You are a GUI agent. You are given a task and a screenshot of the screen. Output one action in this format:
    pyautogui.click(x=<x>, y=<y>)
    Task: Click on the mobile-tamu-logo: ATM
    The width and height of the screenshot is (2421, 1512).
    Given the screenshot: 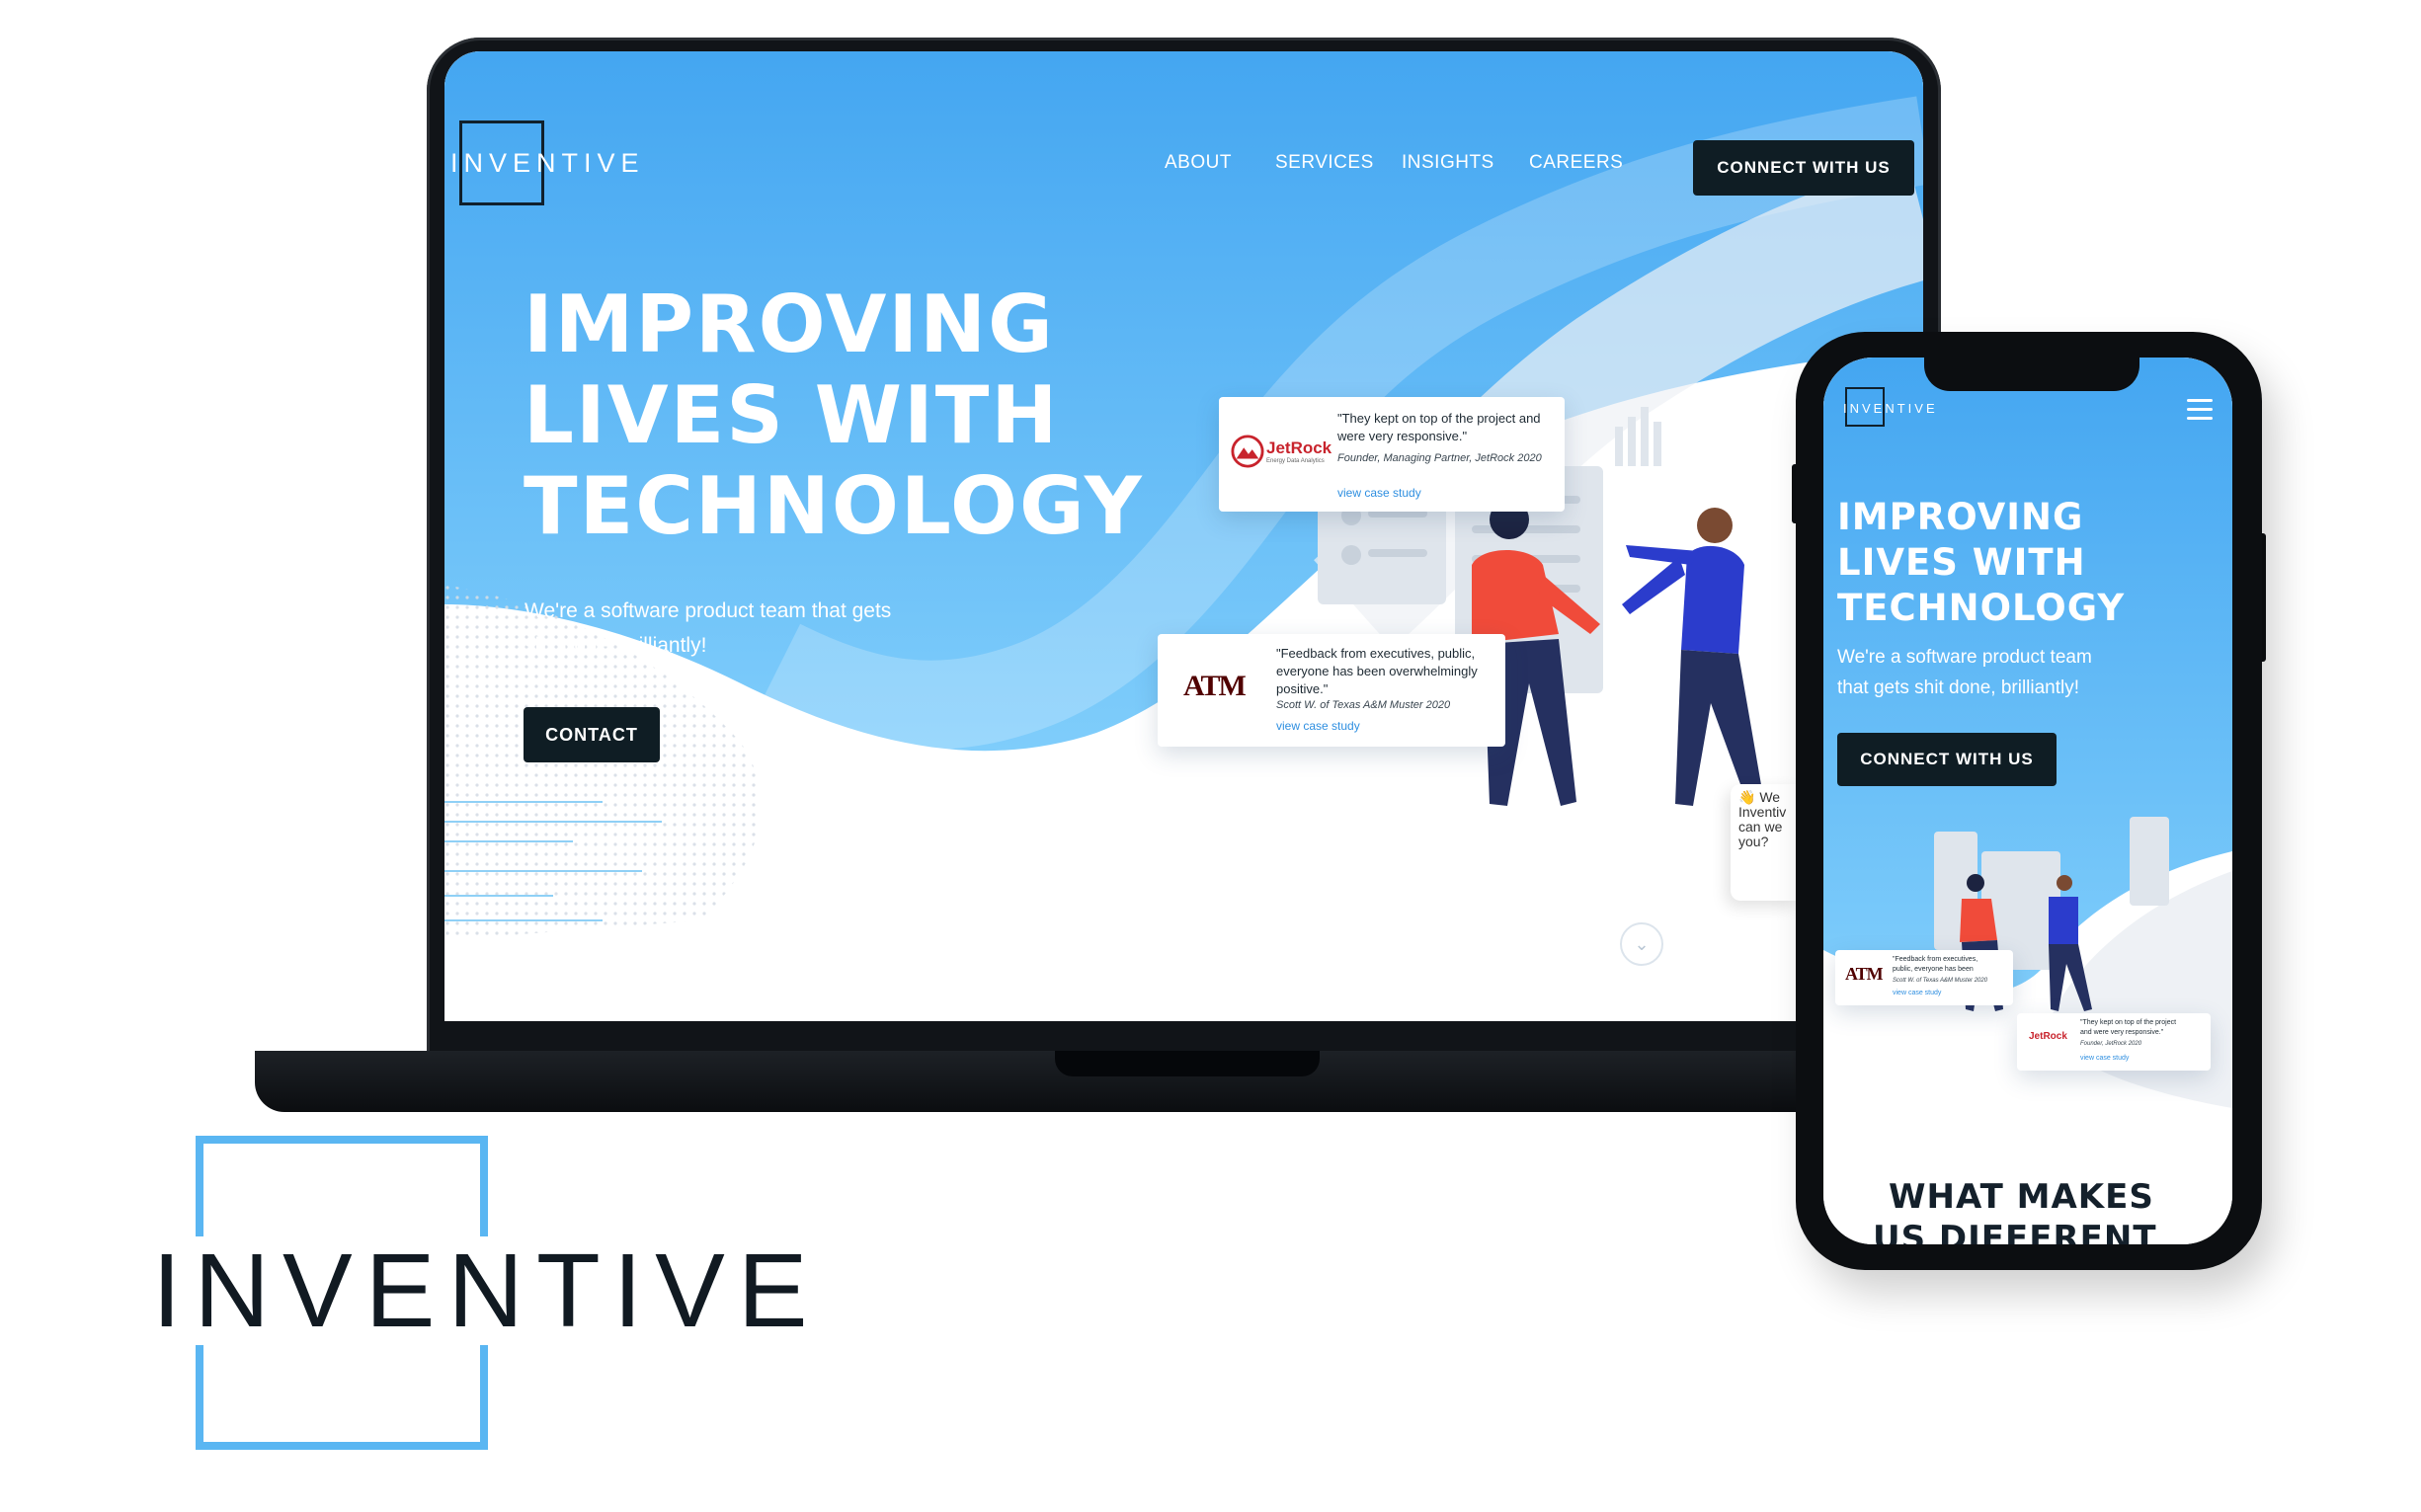 What is the action you would take?
    pyautogui.click(x=1864, y=974)
    